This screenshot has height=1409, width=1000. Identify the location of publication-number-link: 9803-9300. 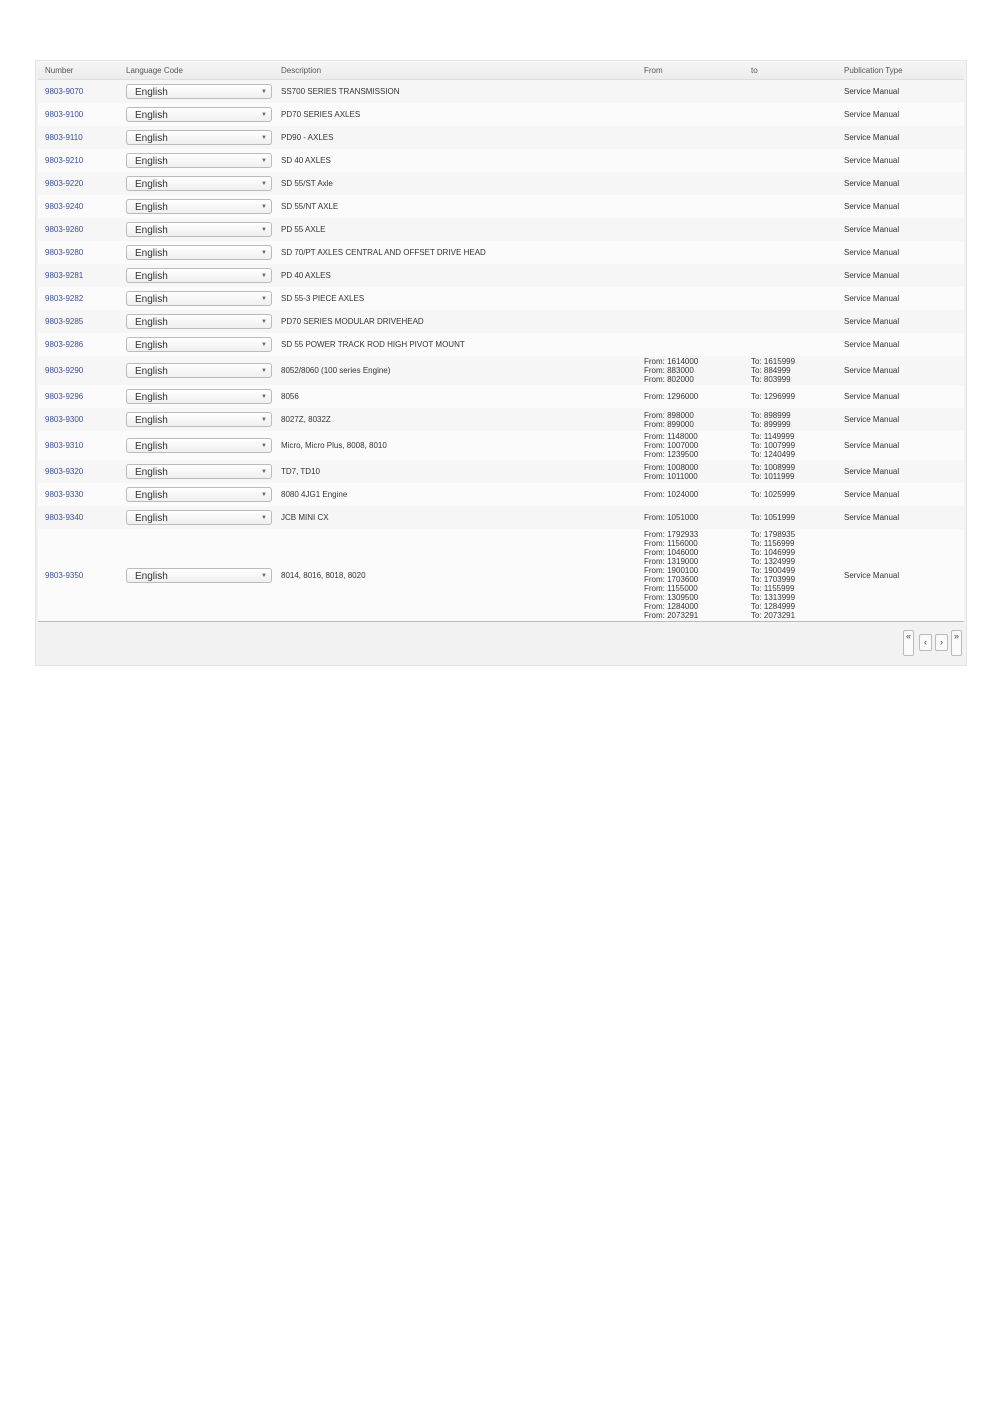
(64, 419).